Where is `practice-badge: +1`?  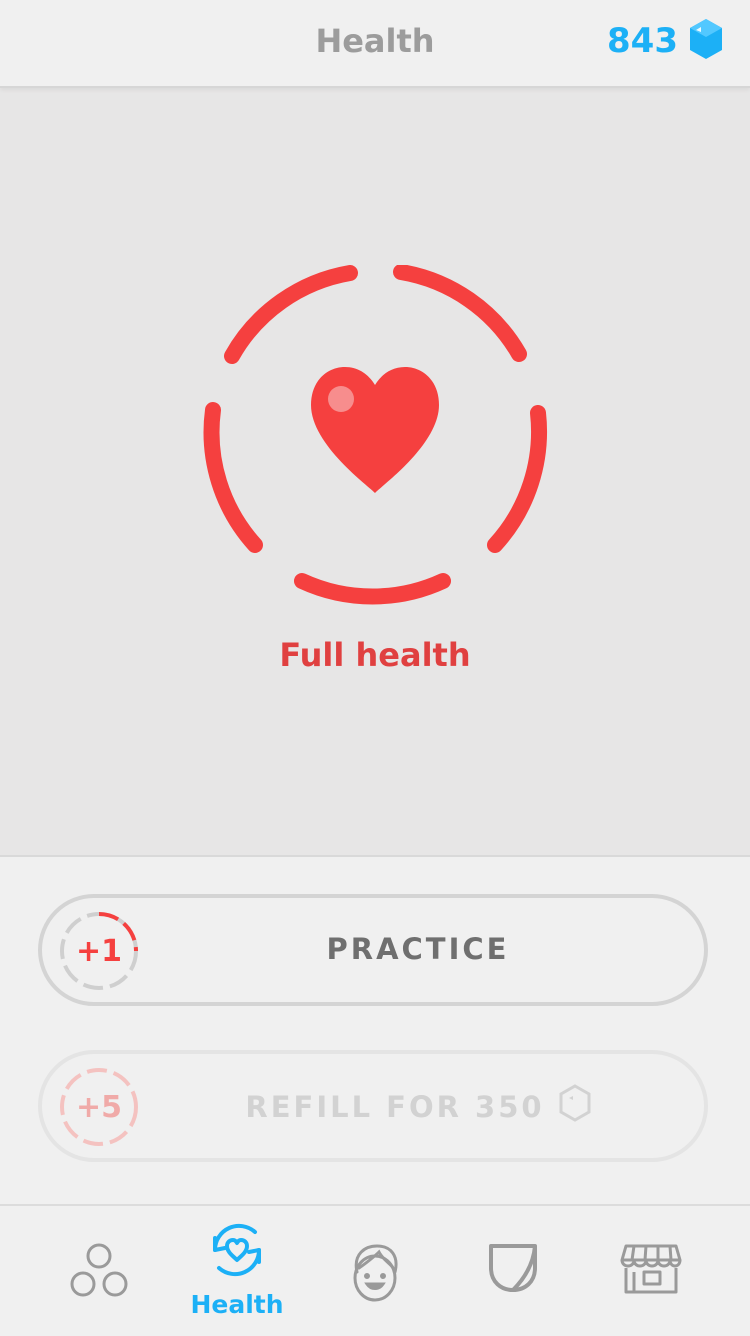
practice-badge: +1 is located at coordinates (99, 951).